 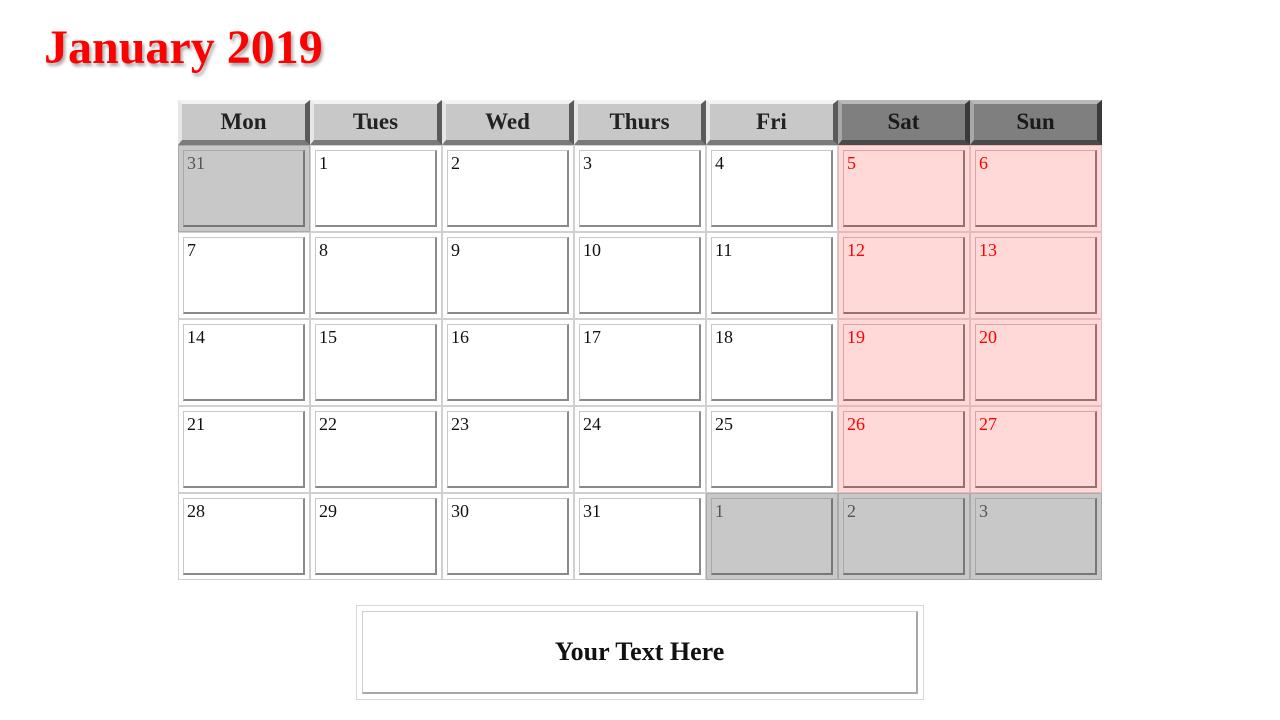 I want to click on day-cell: 11, so click(x=772, y=275).